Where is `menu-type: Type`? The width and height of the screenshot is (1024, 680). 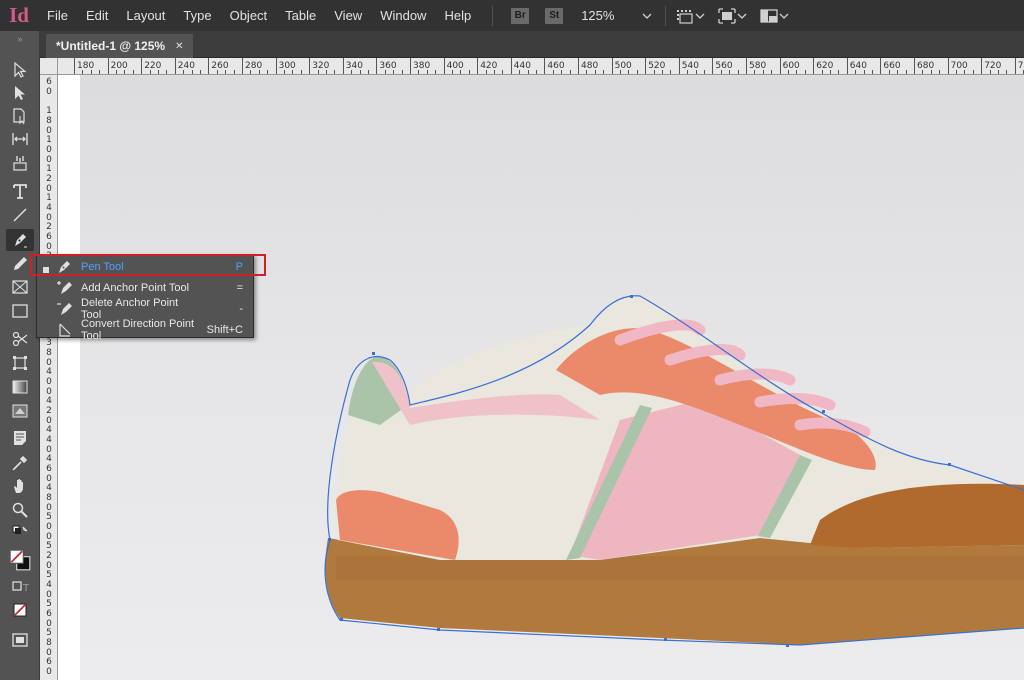
menu-type: Type is located at coordinates (197, 15).